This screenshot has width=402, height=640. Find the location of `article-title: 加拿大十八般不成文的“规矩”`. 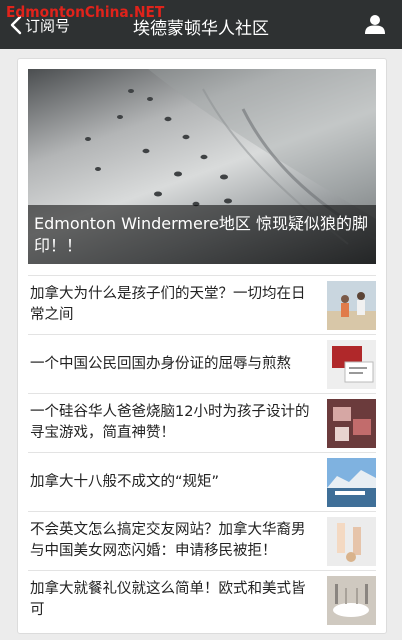

article-title: 加拿大十八般不成文的“规矩” is located at coordinates (125, 481).